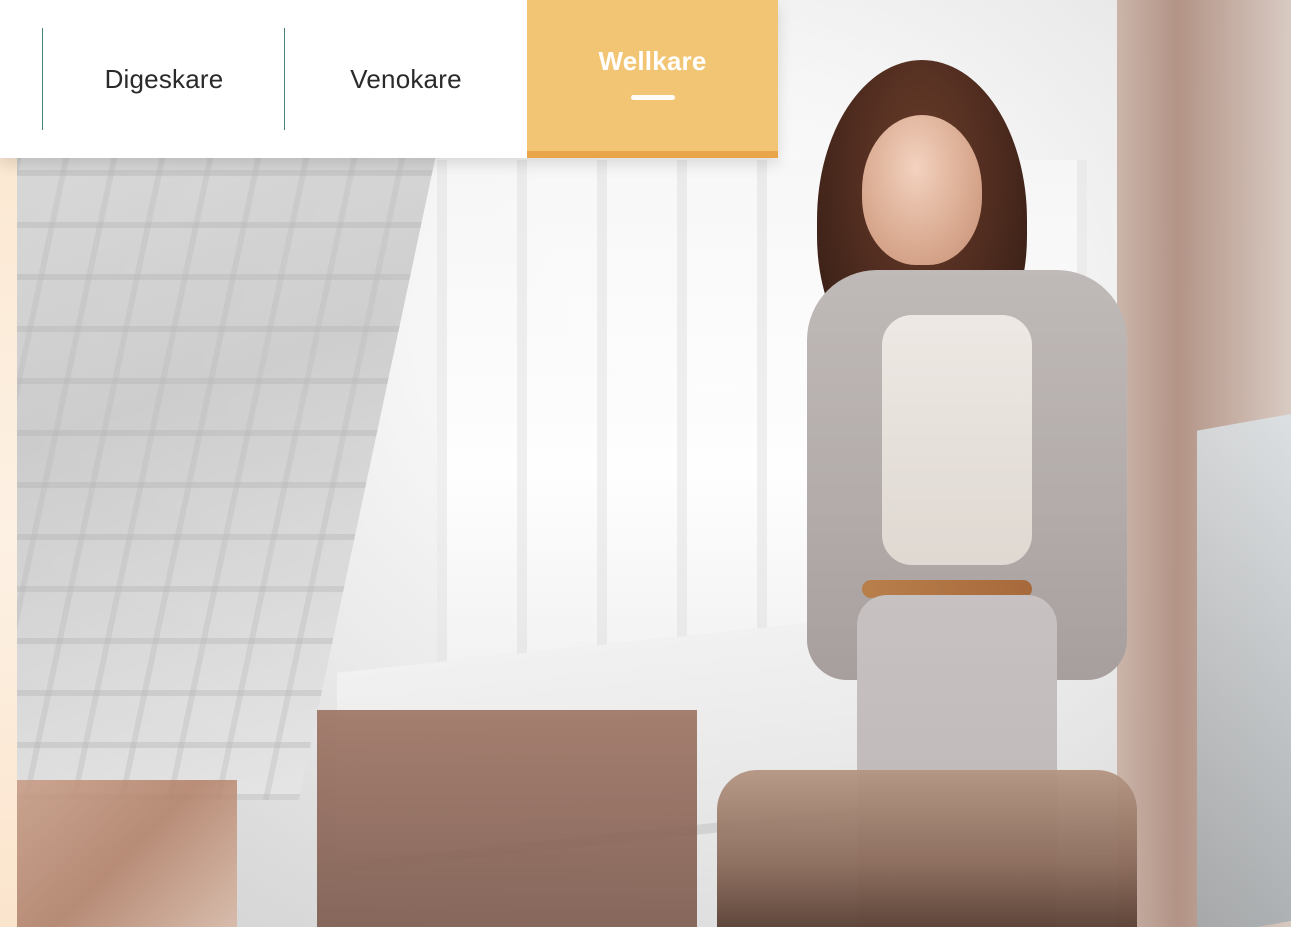 This screenshot has height=927, width=1291. Describe the element at coordinates (652, 154) in the screenshot. I see `active-tab-bottom-bar` at that location.